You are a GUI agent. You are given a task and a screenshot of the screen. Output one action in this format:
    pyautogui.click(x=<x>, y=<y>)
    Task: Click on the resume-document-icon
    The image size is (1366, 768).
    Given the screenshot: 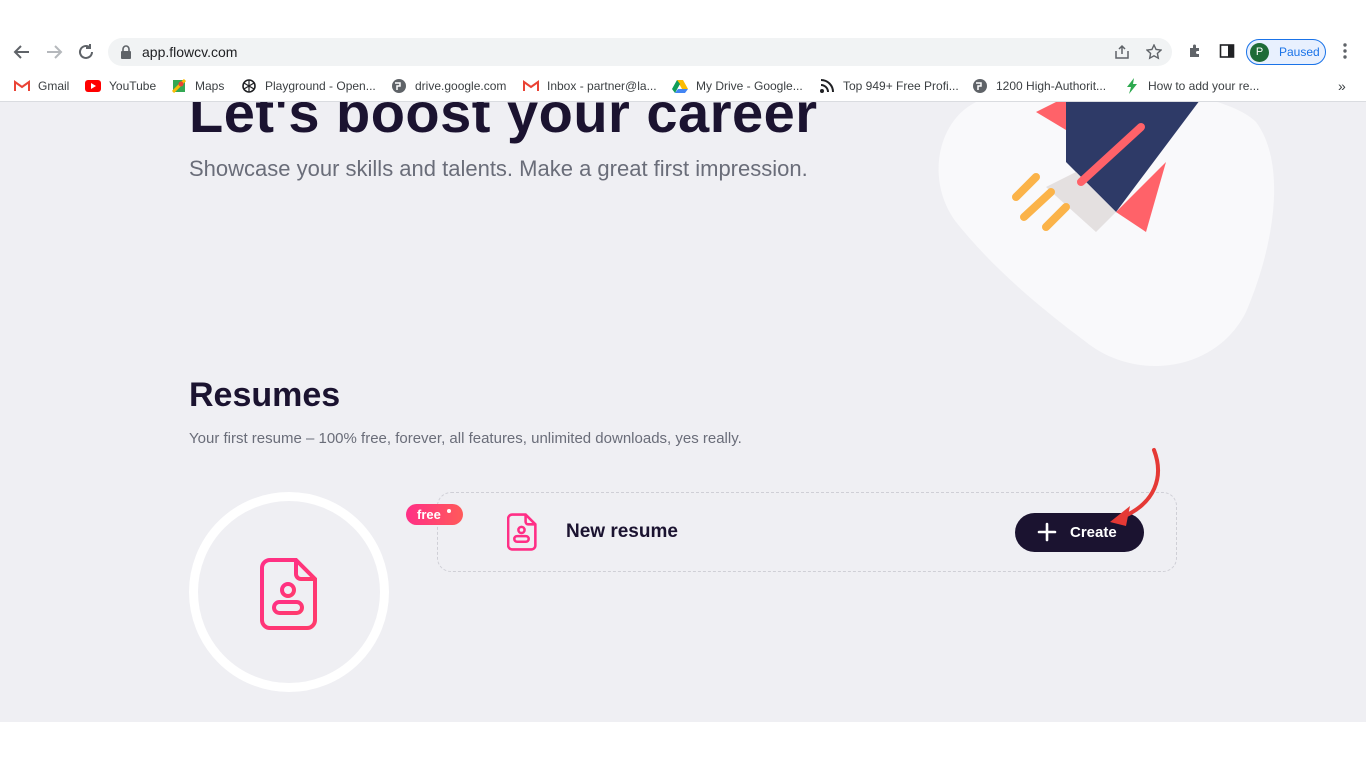 What is the action you would take?
    pyautogui.click(x=288, y=594)
    